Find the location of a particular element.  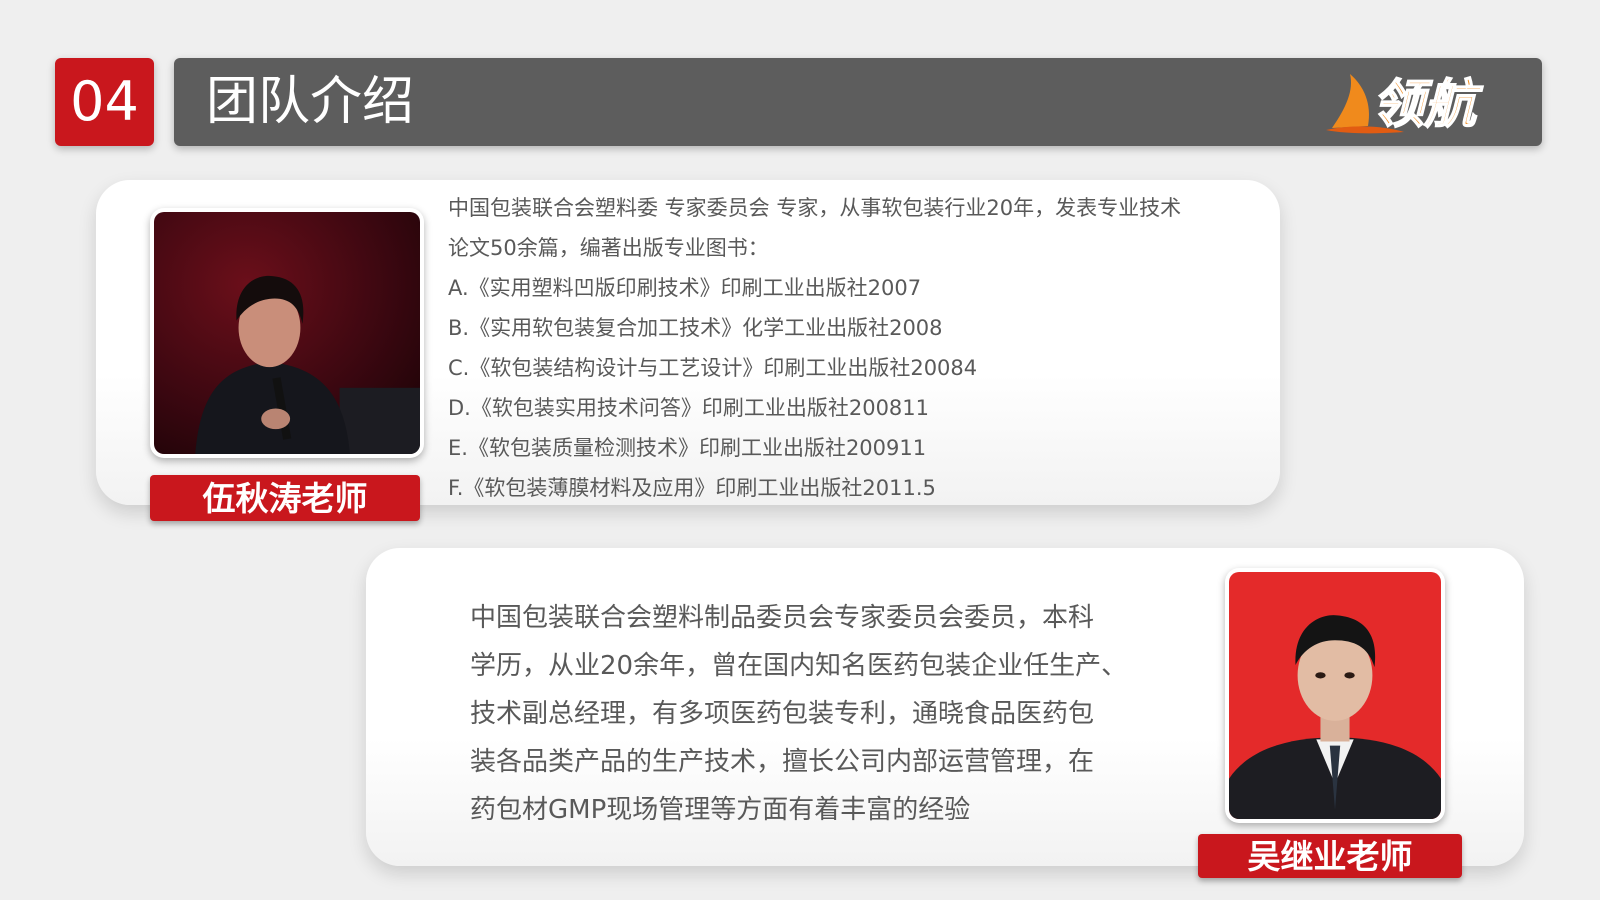

bio-line: B.《实用软包装复合加工技术》化学工业出版社2008 is located at coordinates (695, 328).